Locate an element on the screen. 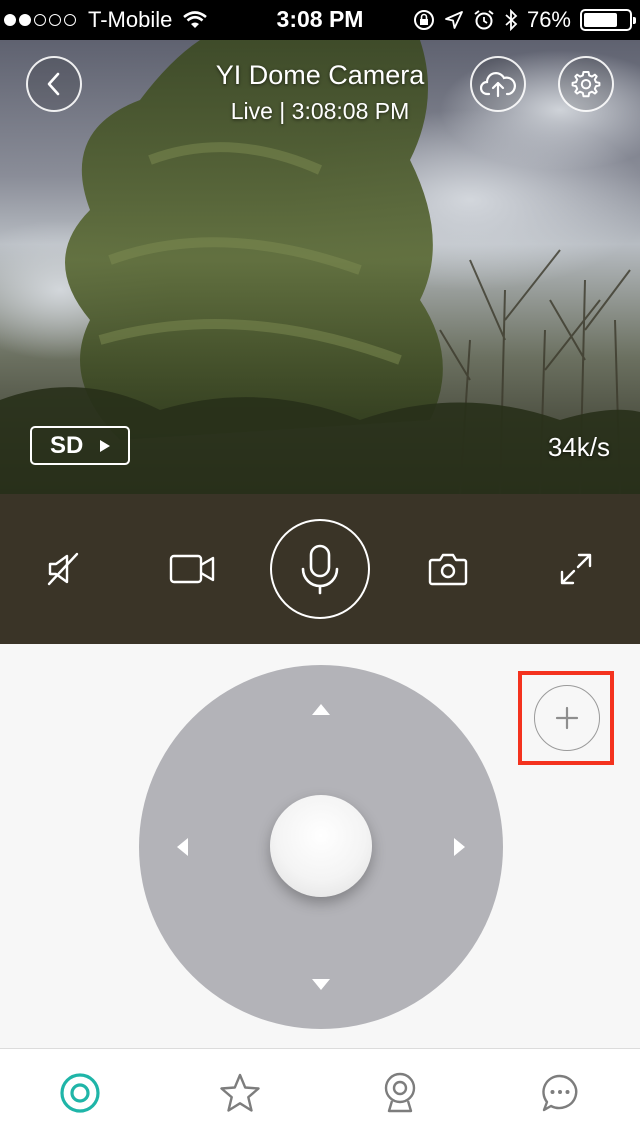 The image size is (640, 1136). cloud-upload-button is located at coordinates (498, 84).